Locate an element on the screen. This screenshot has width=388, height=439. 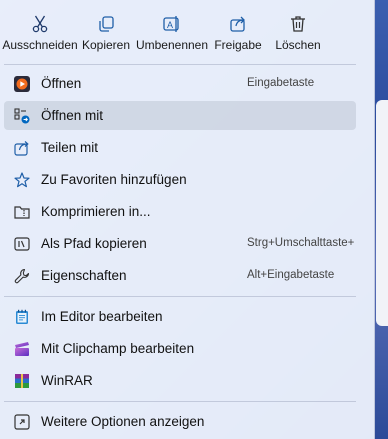
share-button: Freigabe is located at coordinates (238, 34).